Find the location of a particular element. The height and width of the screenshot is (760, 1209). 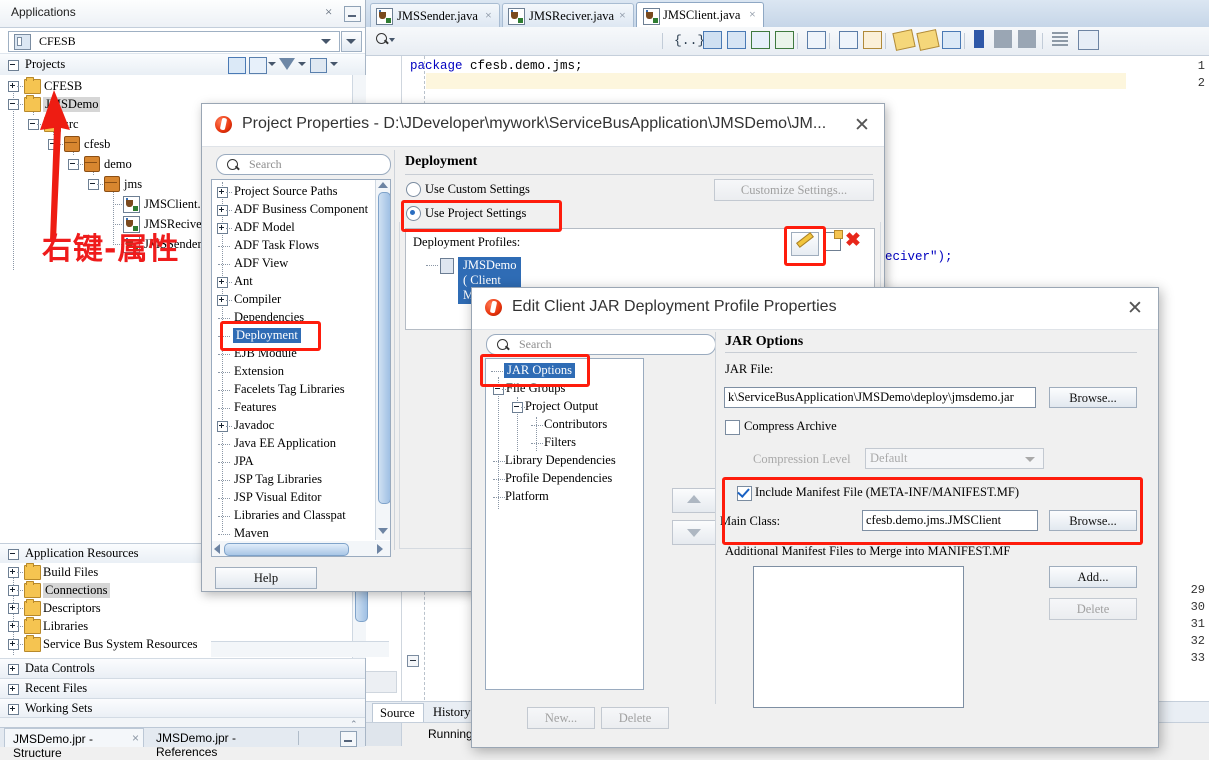

radio-use-custom-settings is located at coordinates (413, 189).